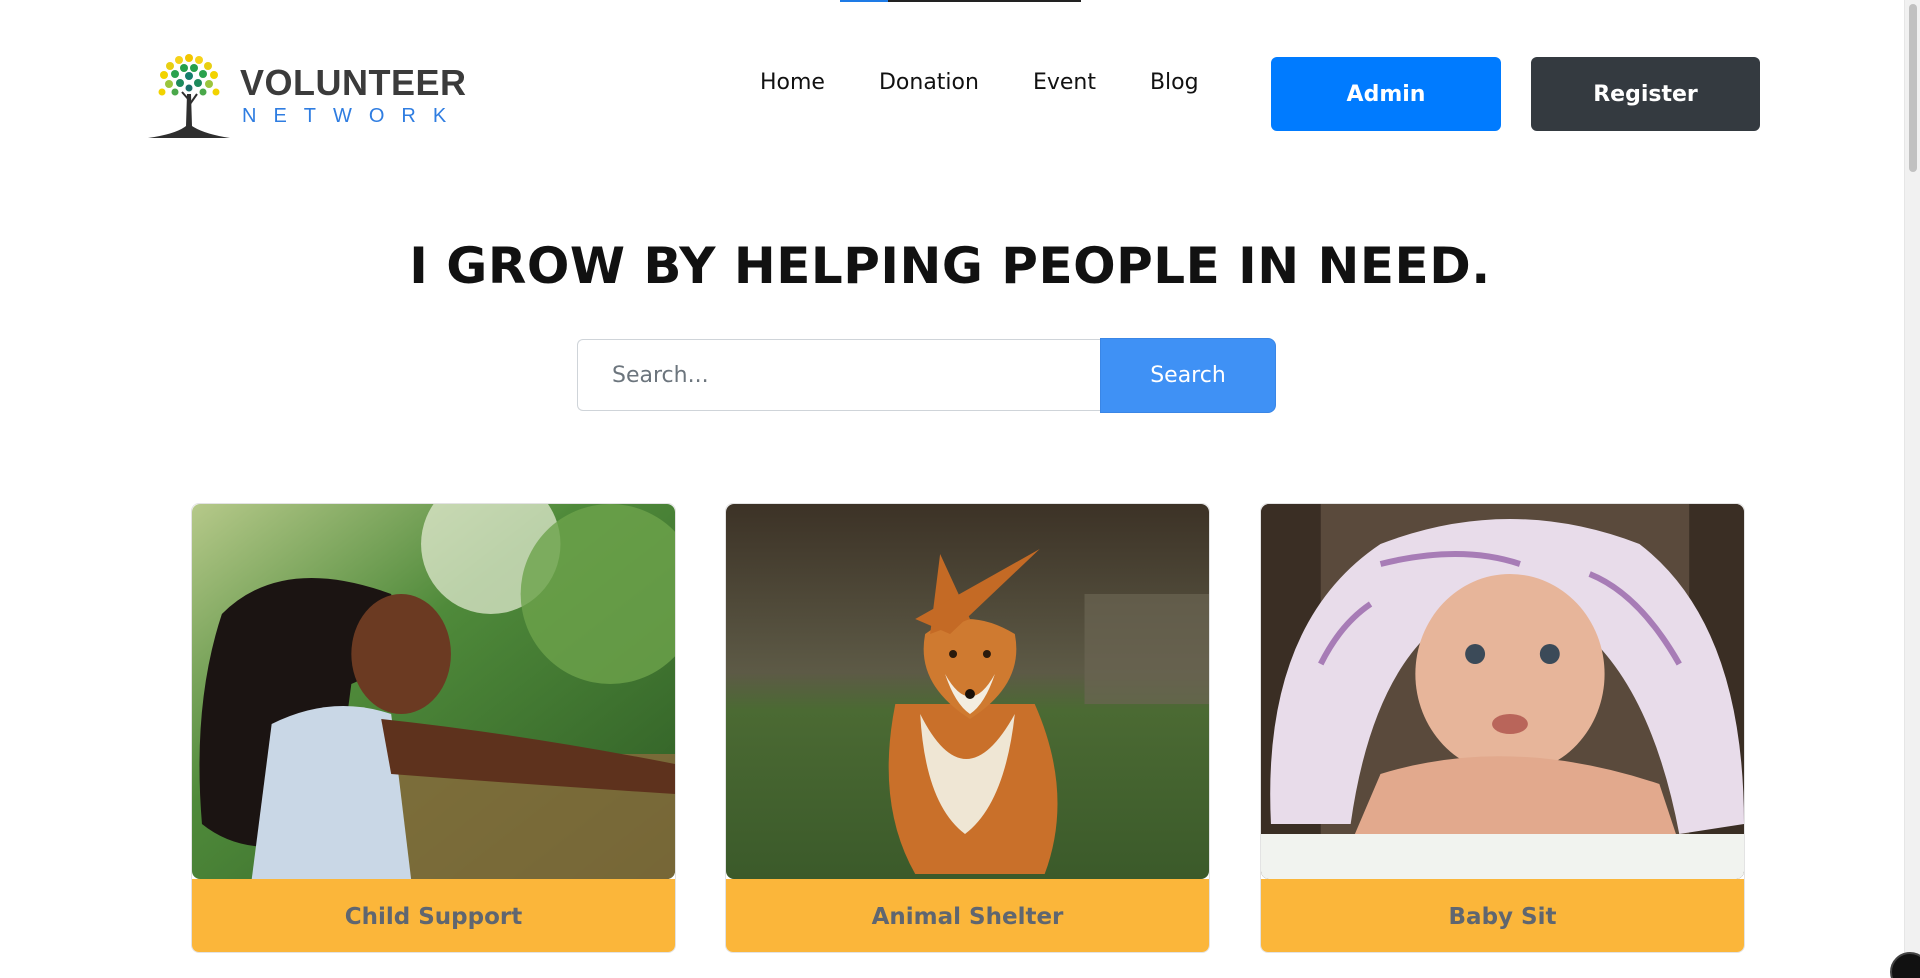 The width and height of the screenshot is (1920, 978). I want to click on logo-wordmark-bottom: NETWORK, so click(353, 116).